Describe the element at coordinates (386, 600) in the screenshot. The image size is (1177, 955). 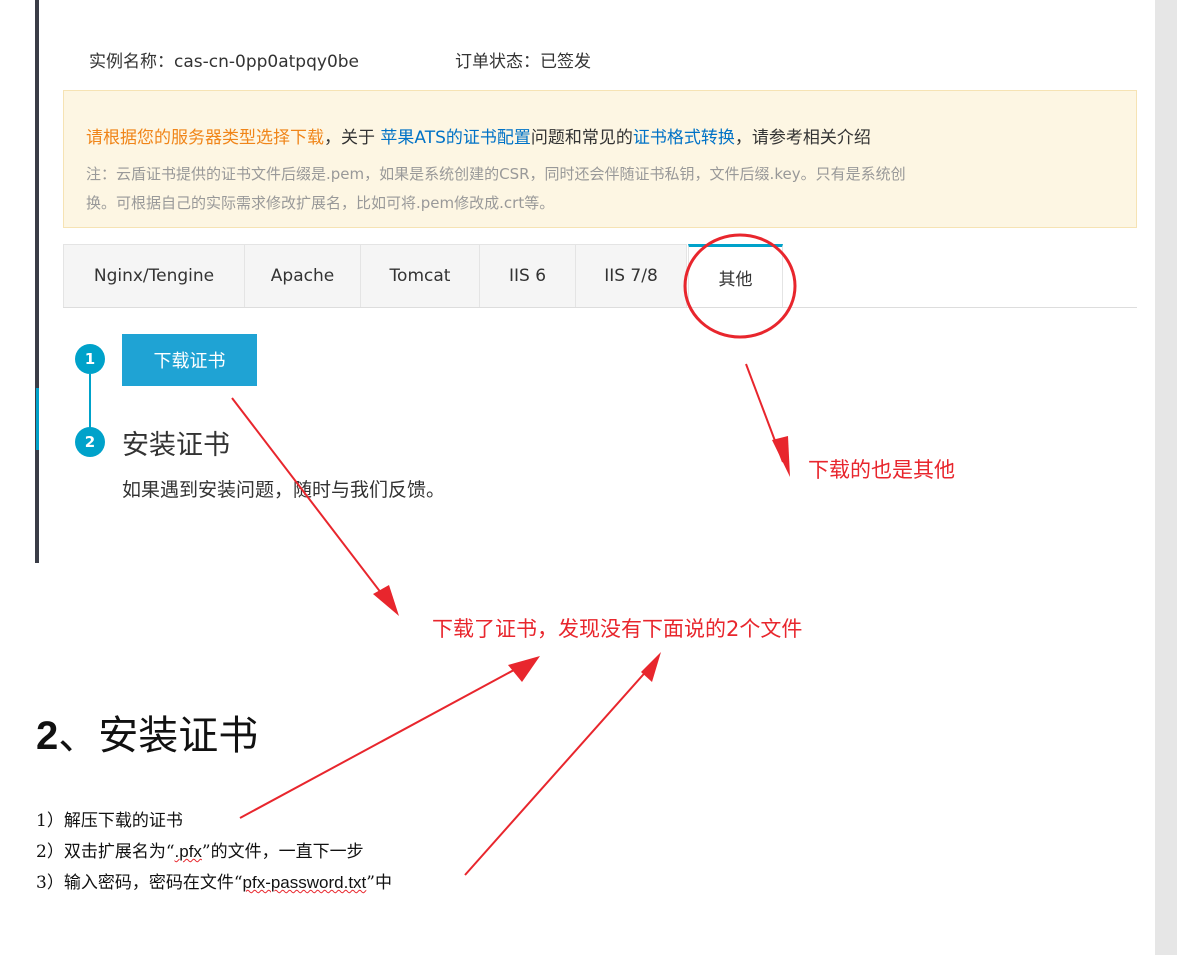
I see `arrowhead-button` at that location.